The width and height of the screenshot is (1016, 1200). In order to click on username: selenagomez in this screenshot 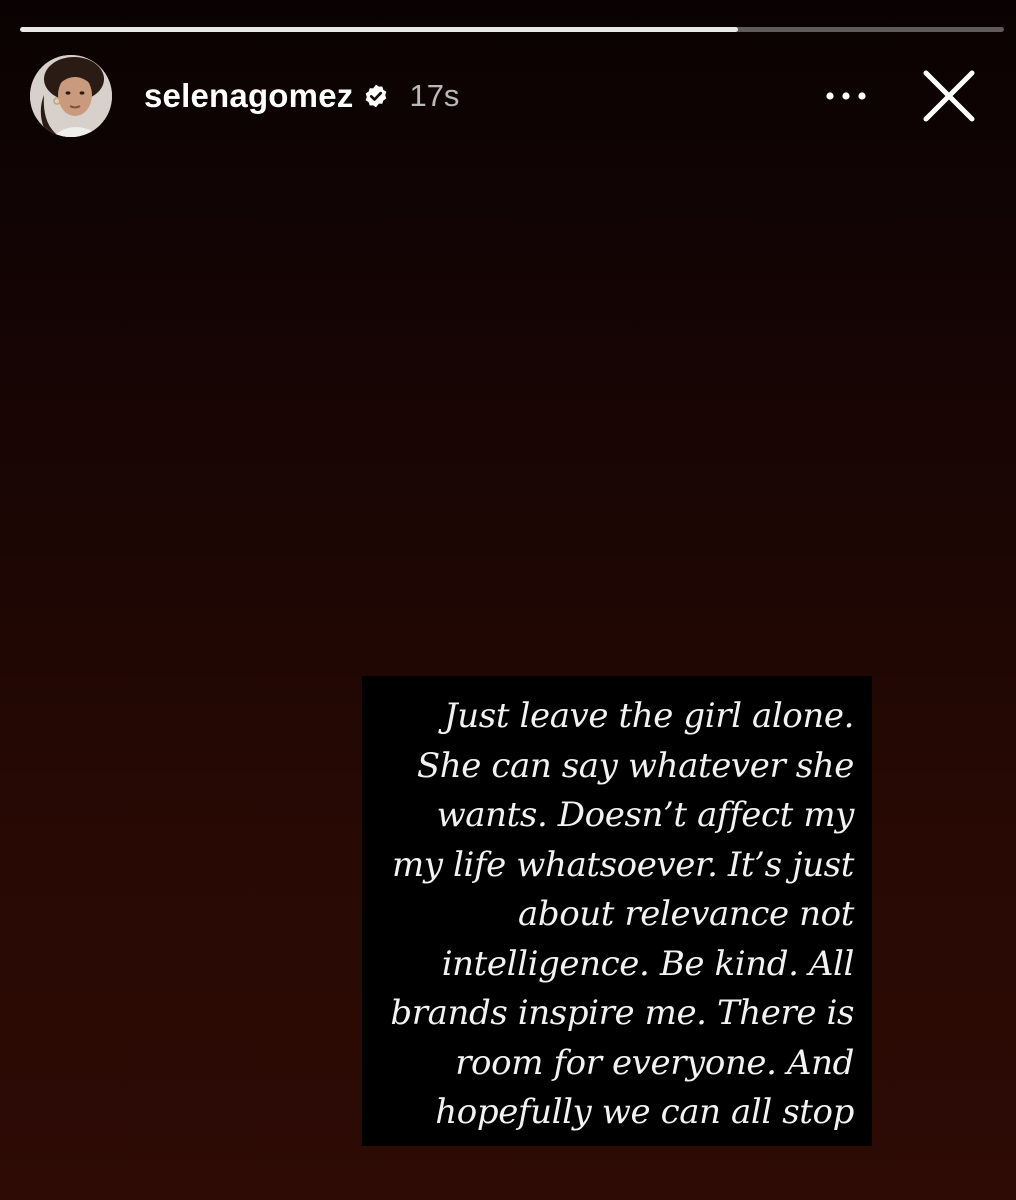, I will do `click(248, 96)`.